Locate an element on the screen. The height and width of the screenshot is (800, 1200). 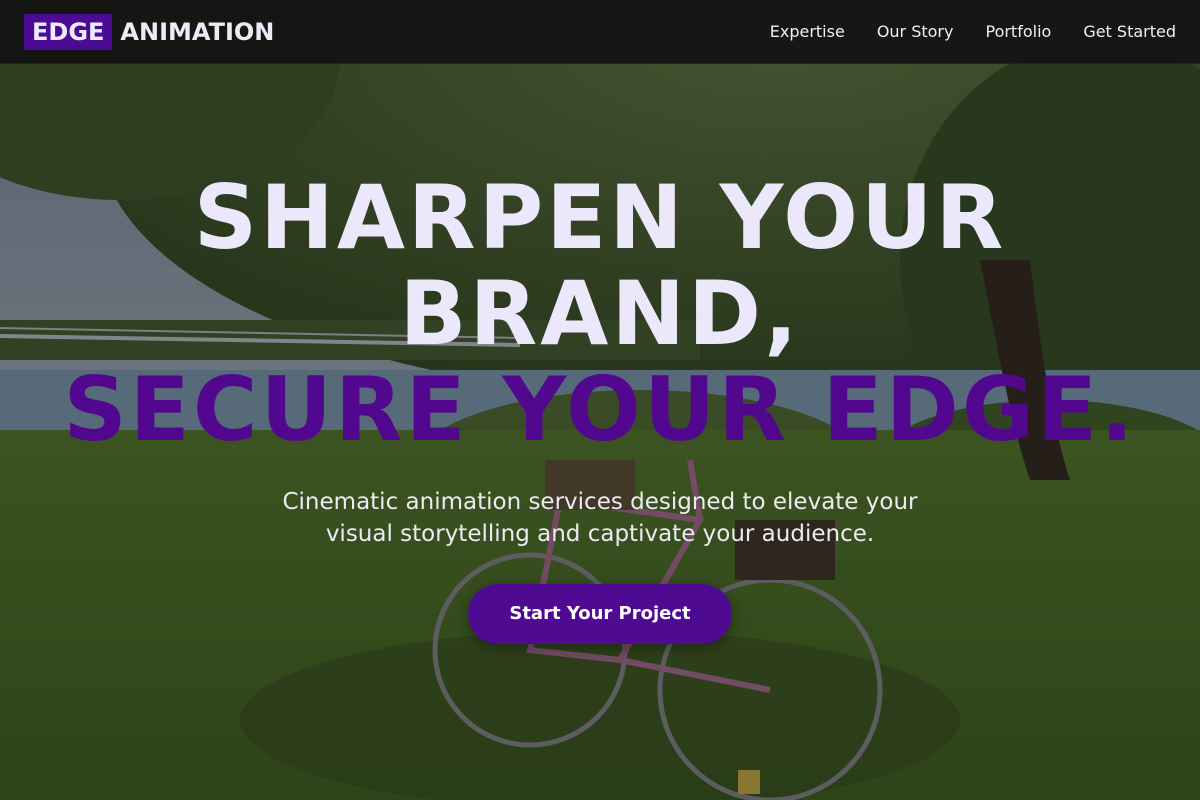
start-project-button: Start Your Project is located at coordinates (600, 614).